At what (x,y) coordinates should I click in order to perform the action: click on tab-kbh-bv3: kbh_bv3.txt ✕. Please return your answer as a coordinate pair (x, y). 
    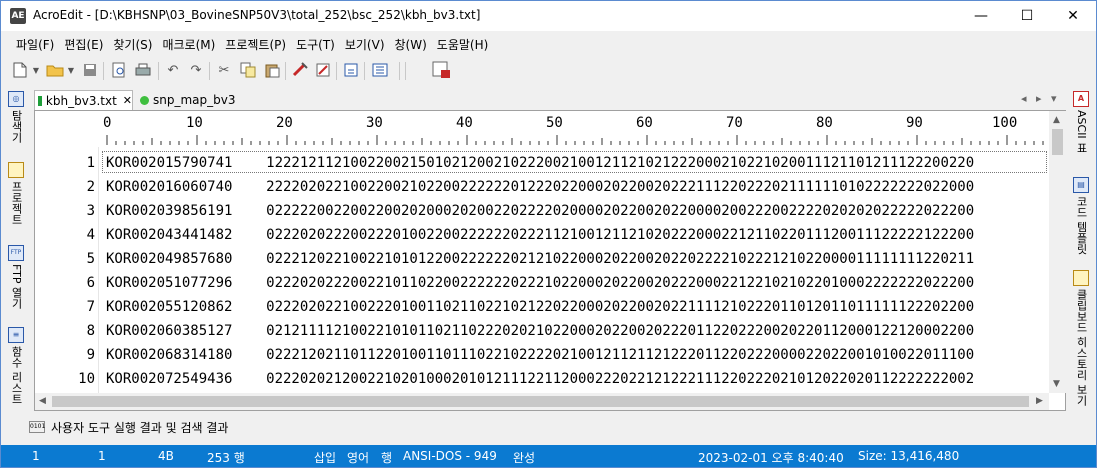
    Looking at the image, I should click on (83, 100).